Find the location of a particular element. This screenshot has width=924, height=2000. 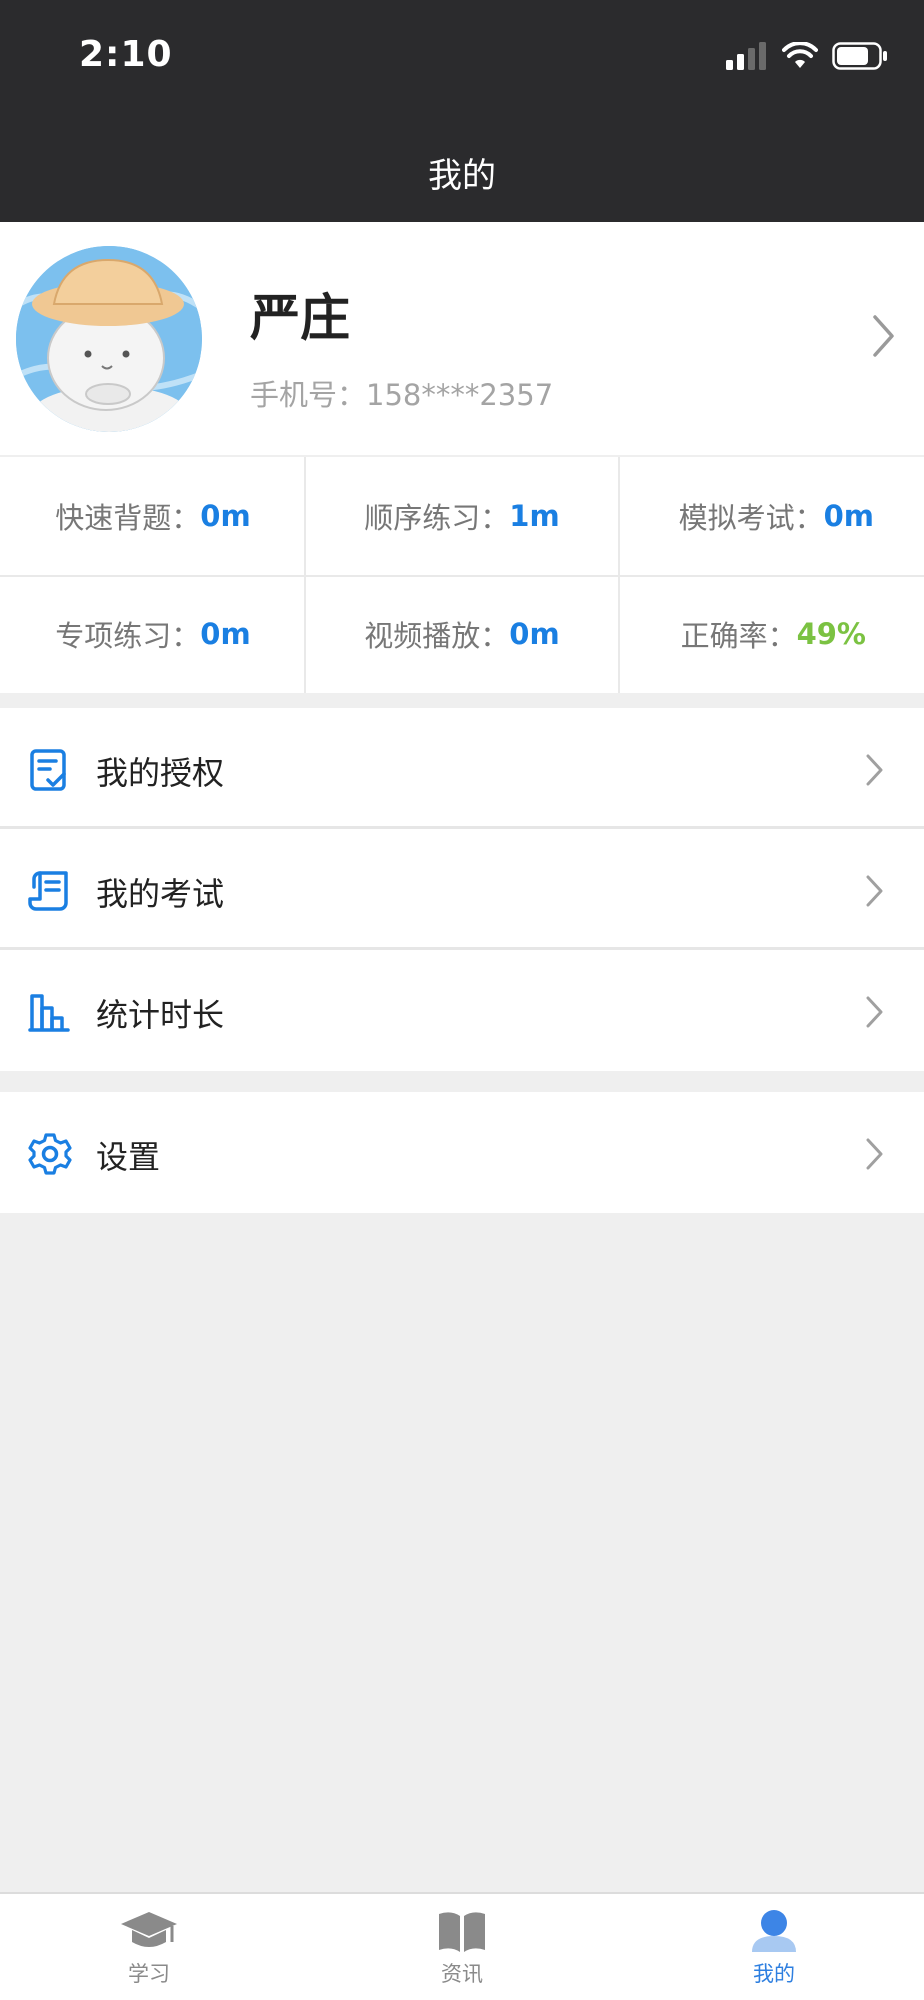

battery-icon is located at coordinates (859, 56).